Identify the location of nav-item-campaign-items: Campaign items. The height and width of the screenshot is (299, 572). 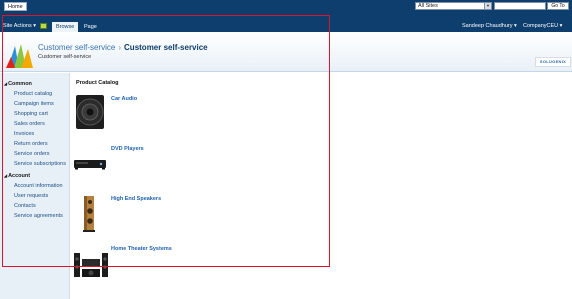
(34, 104).